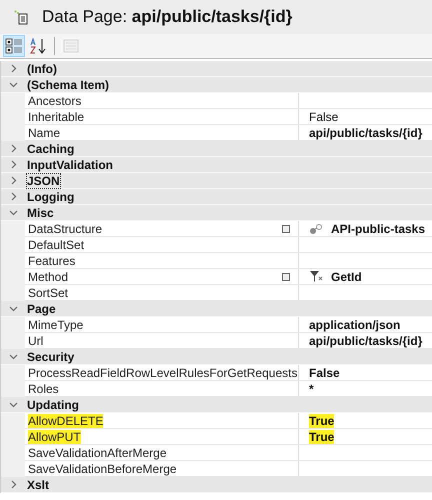  What do you see at coordinates (52, 261) in the screenshot?
I see `property-name: Features` at bounding box center [52, 261].